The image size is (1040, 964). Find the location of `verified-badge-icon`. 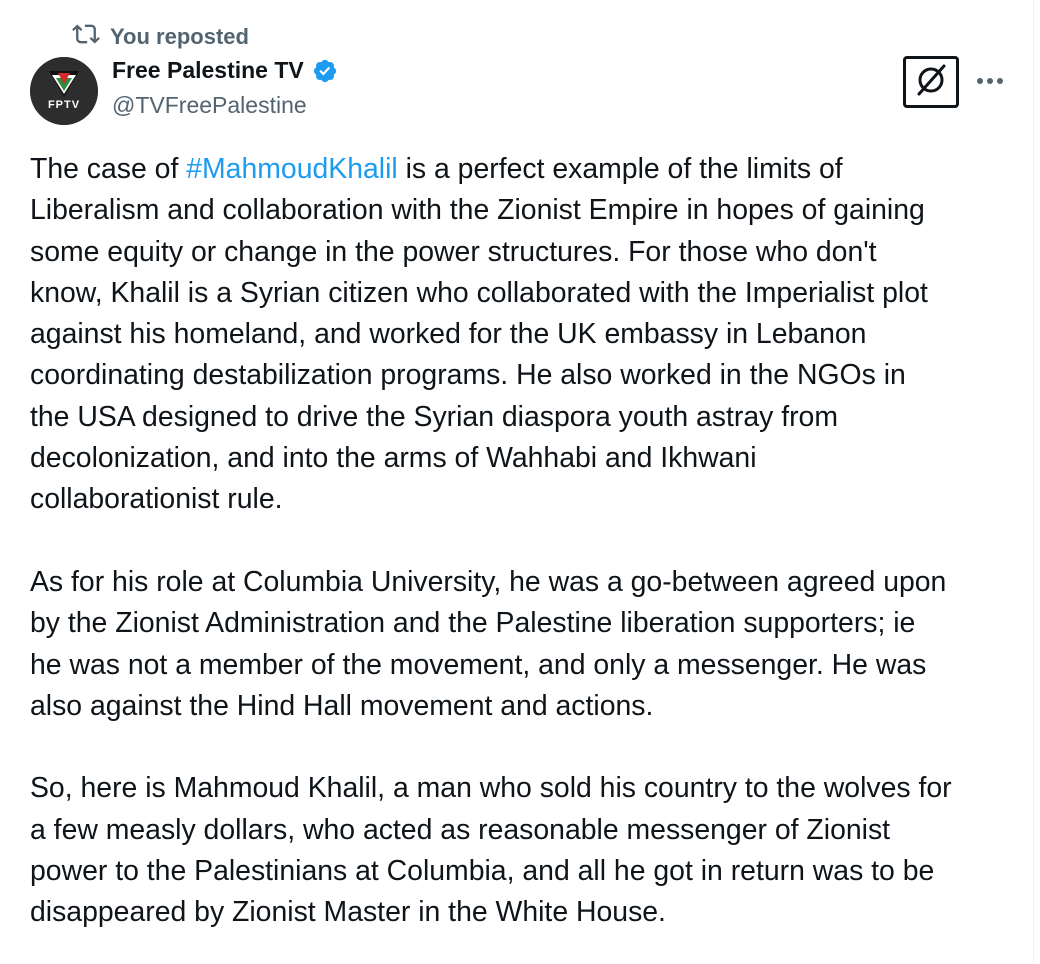

verified-badge-icon is located at coordinates (325, 71).